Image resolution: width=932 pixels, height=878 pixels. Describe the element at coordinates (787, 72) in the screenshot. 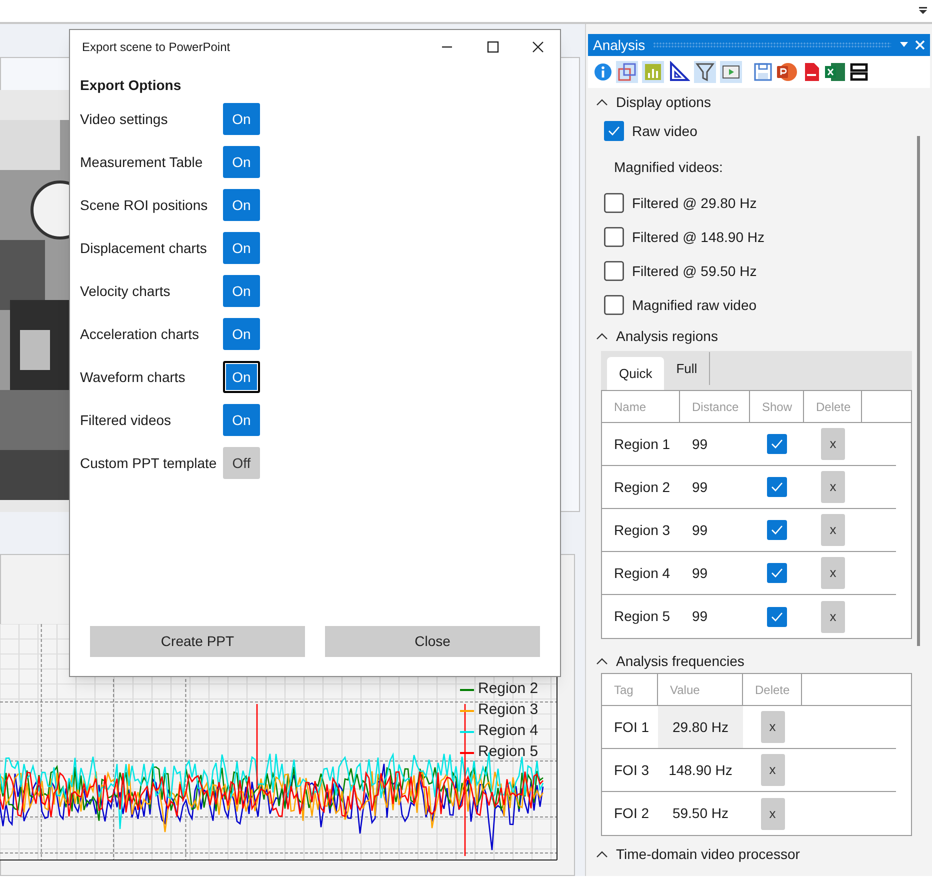

I see `slides-icon` at that location.